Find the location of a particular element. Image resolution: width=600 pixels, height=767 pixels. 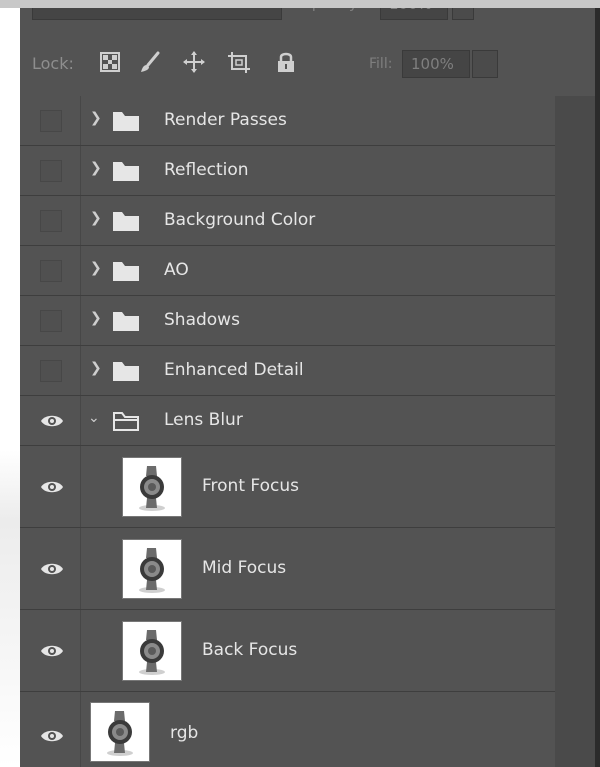

layer-name: Back Focus is located at coordinates (250, 650).